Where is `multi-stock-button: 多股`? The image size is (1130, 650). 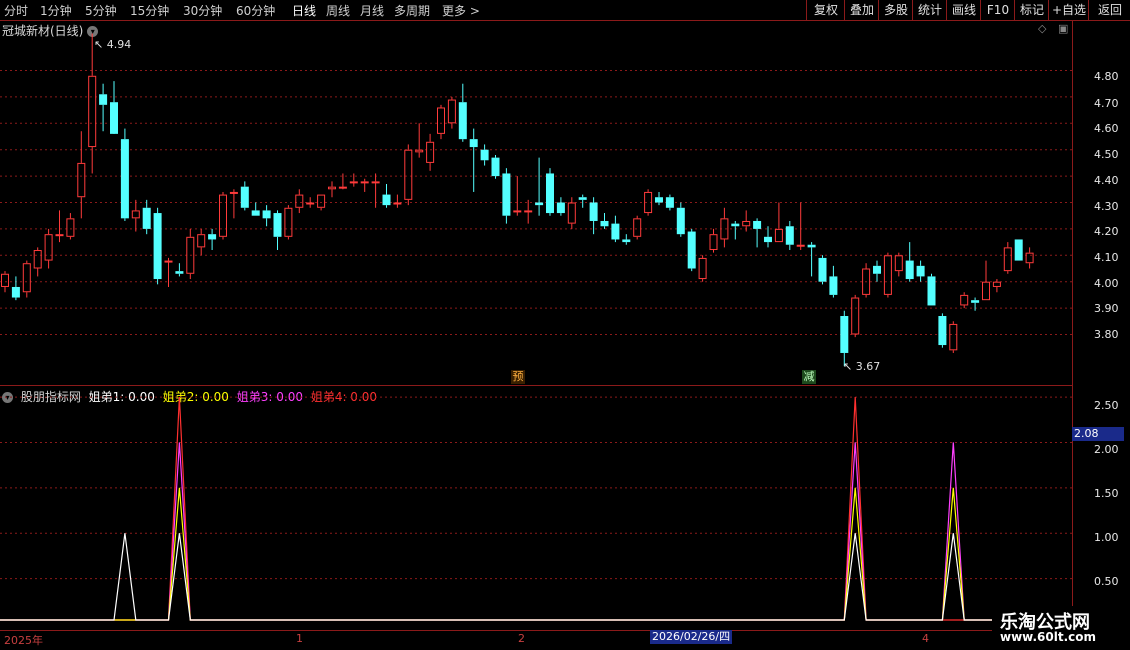 multi-stock-button: 多股 is located at coordinates (895, 10).